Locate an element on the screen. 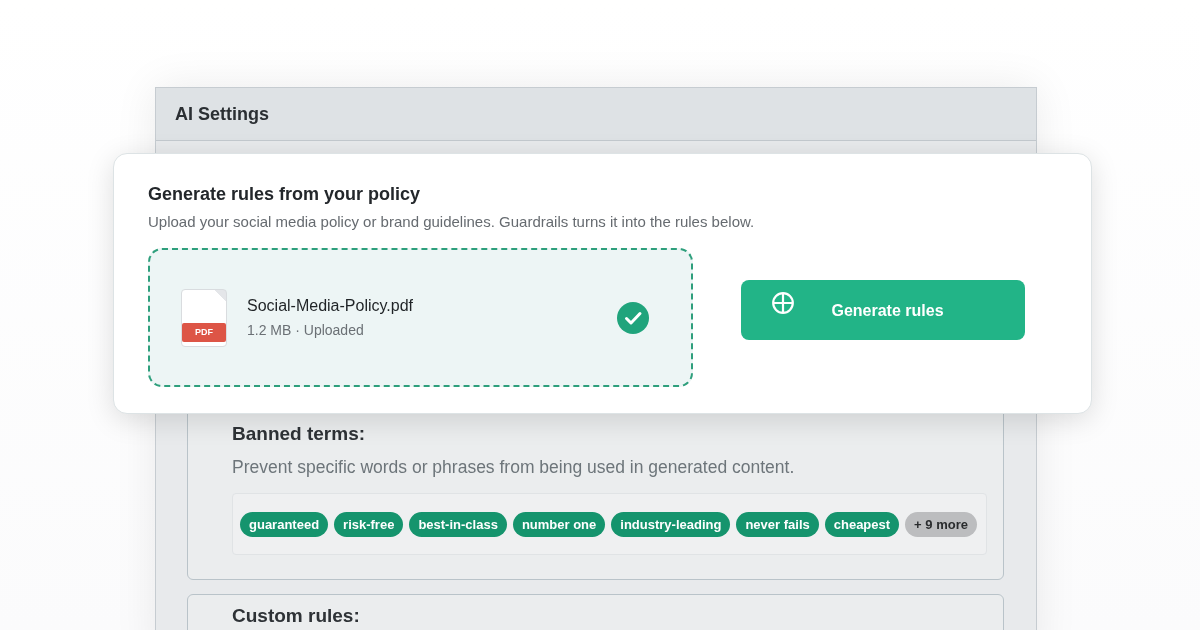  upload-dropzone: PDF Social-Media-Policy.pdf 1.2 MB · Uploaded is located at coordinates (420, 317).